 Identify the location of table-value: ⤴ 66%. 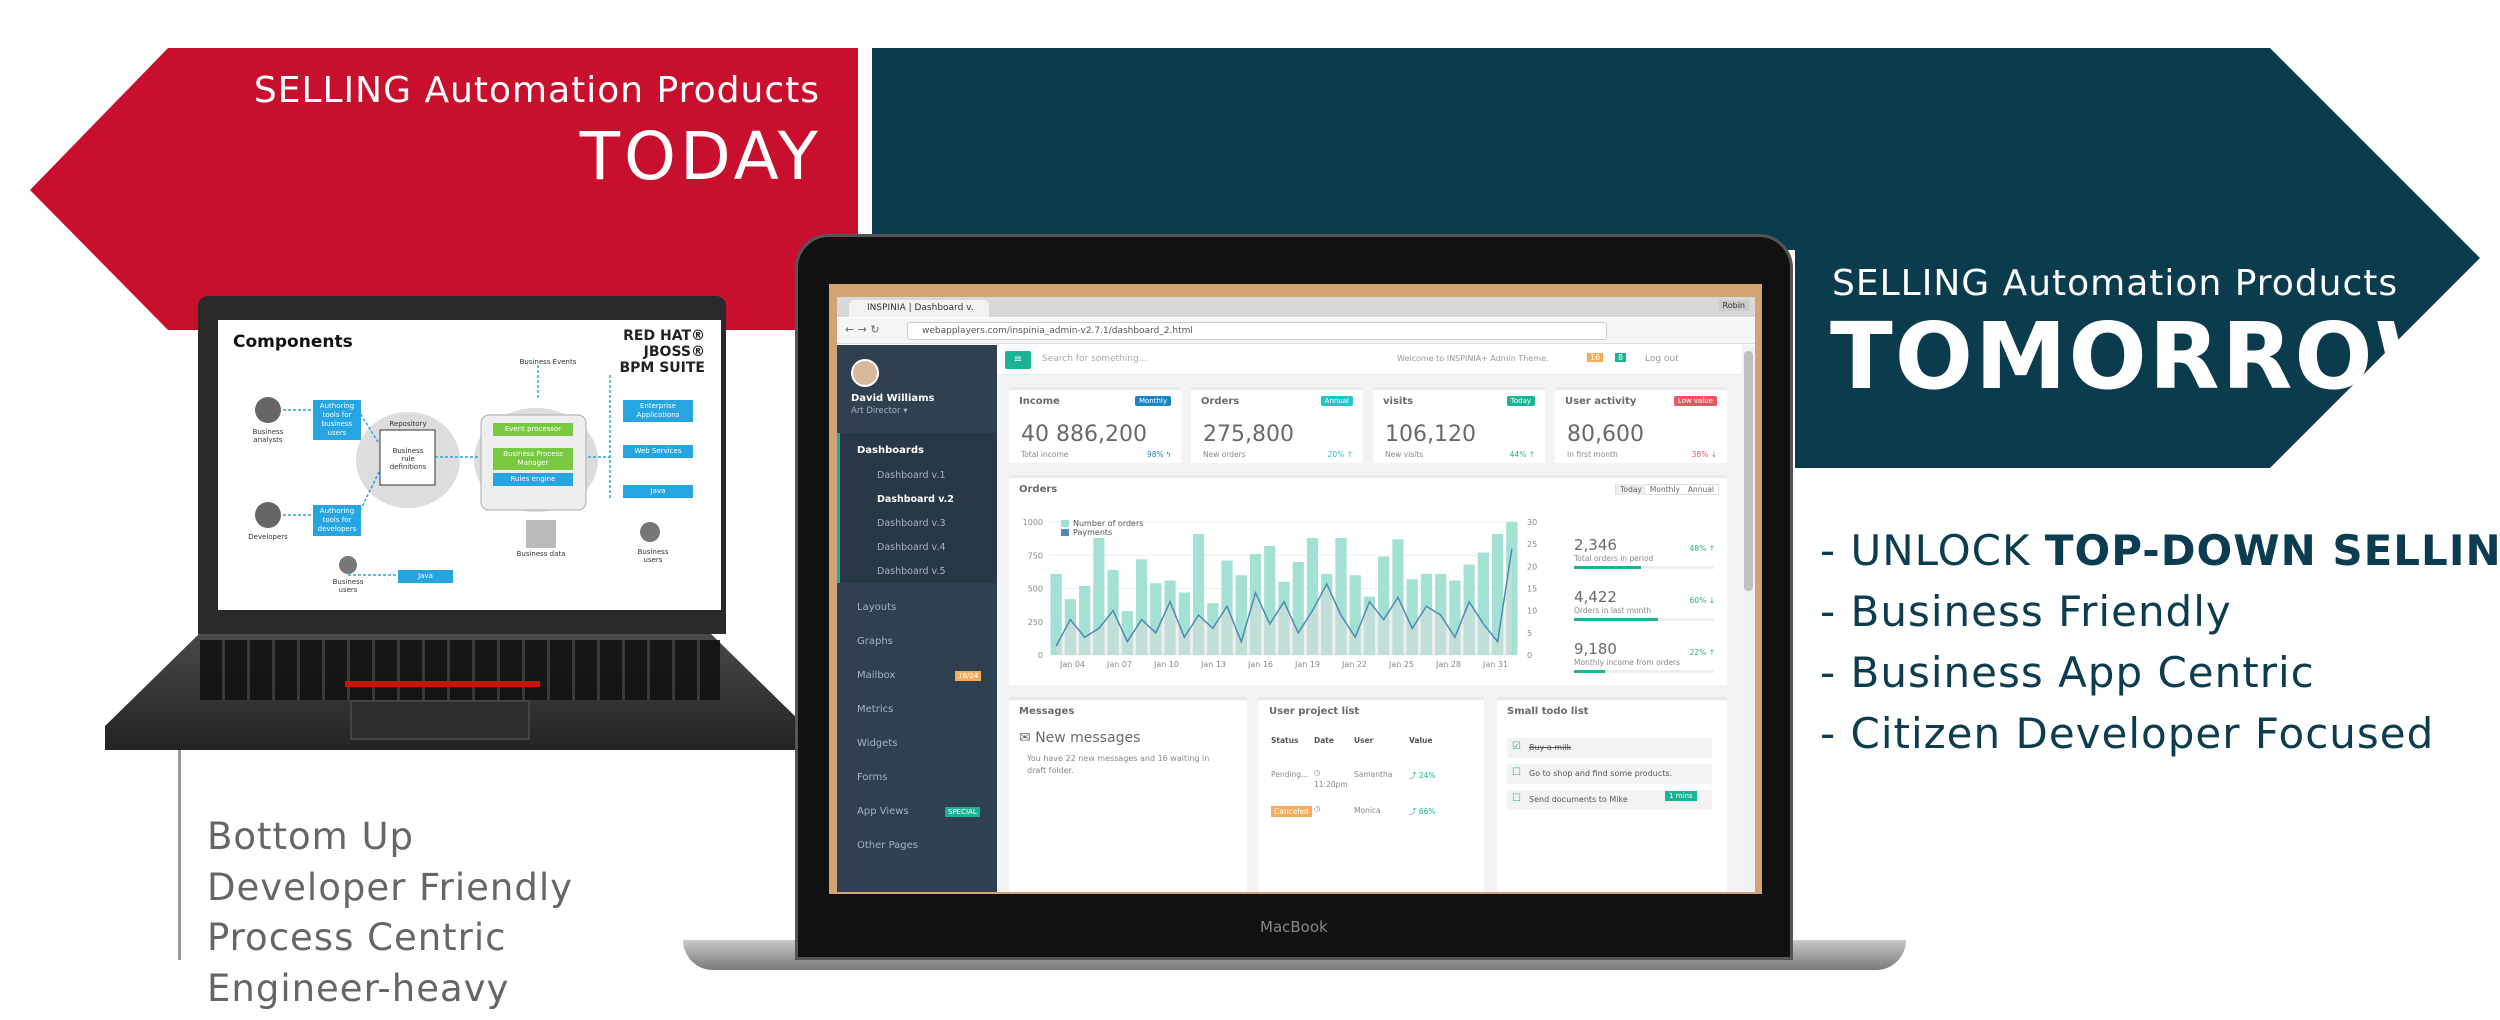
(1422, 811).